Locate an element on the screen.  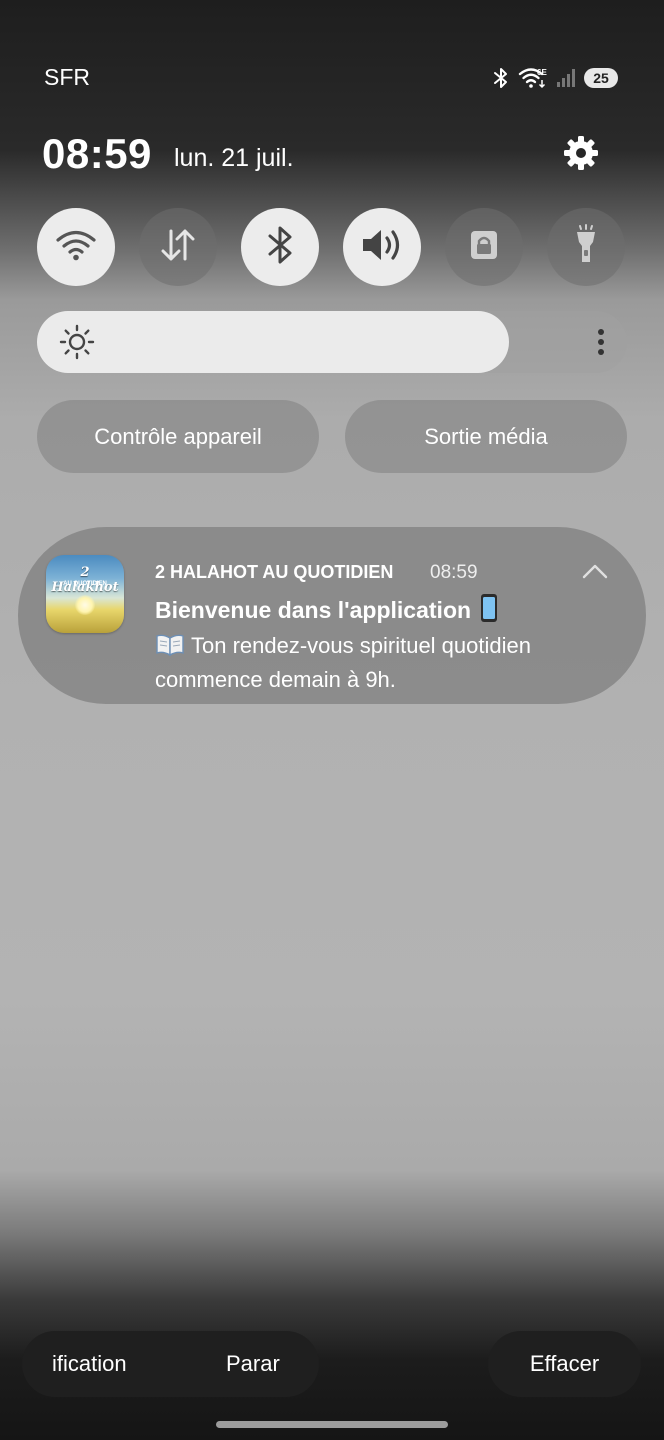
rotation-lock-toggle is located at coordinates (484, 247).